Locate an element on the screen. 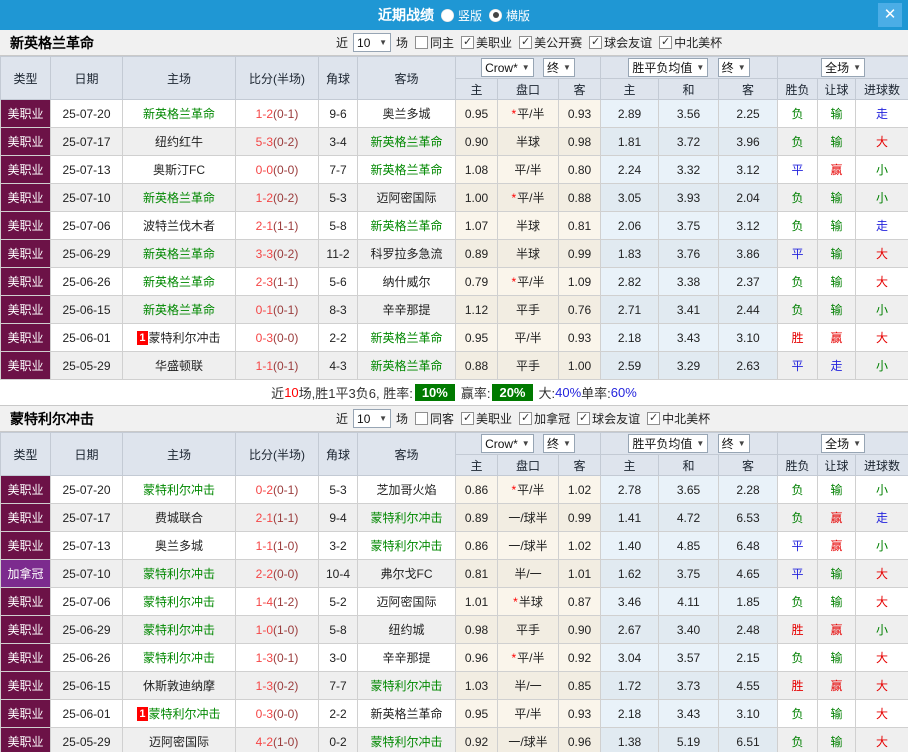 The image size is (908, 752). odds-controls: Crow* ▼ 终 ▼ is located at coordinates (528, 443).